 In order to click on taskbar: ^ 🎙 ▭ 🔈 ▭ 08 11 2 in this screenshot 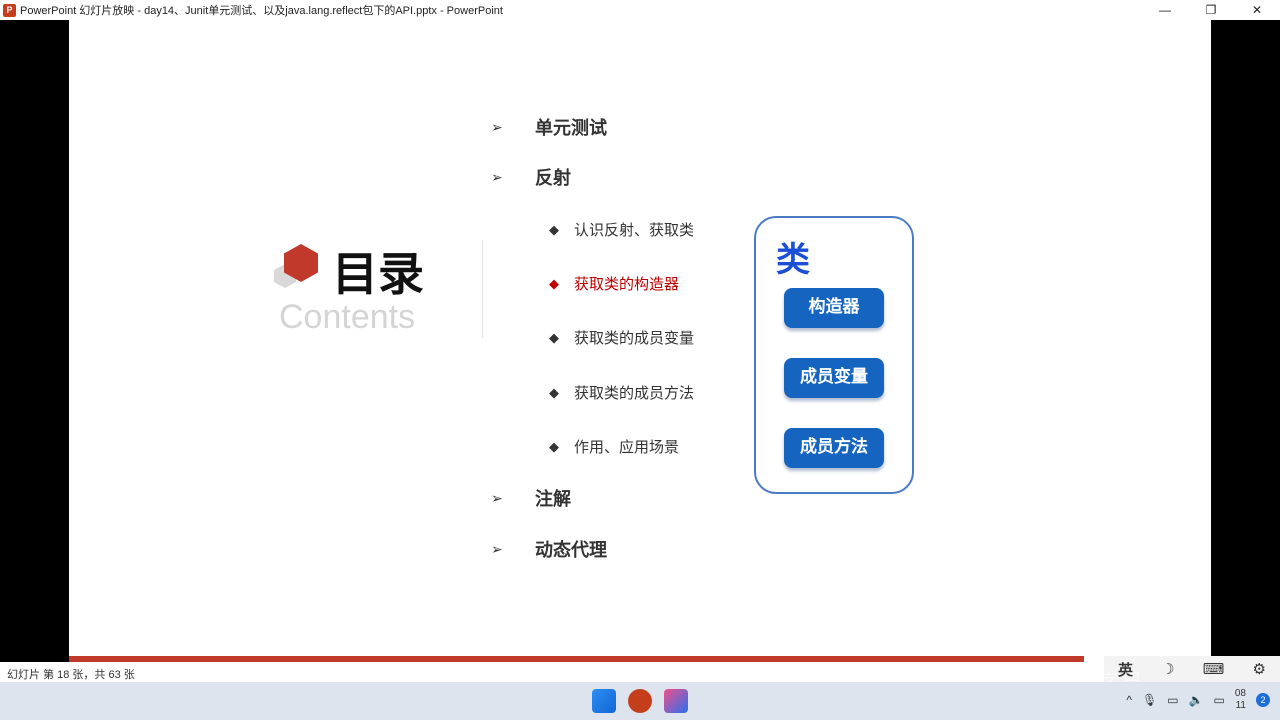, I will do `click(640, 701)`.